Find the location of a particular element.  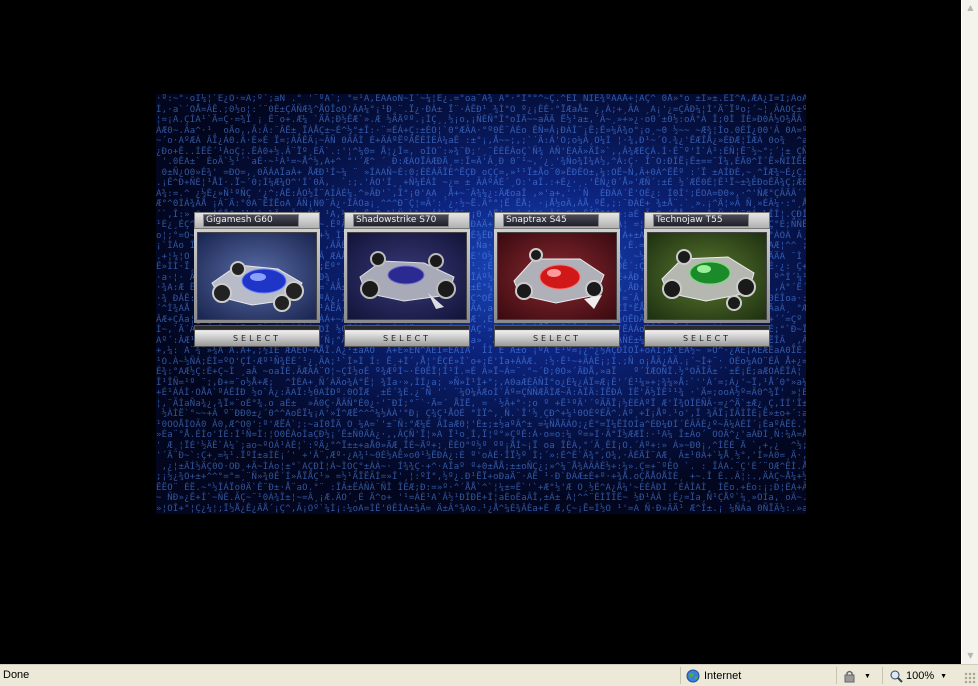

car-name: Technojaw T55 is located at coordinates (689, 220).